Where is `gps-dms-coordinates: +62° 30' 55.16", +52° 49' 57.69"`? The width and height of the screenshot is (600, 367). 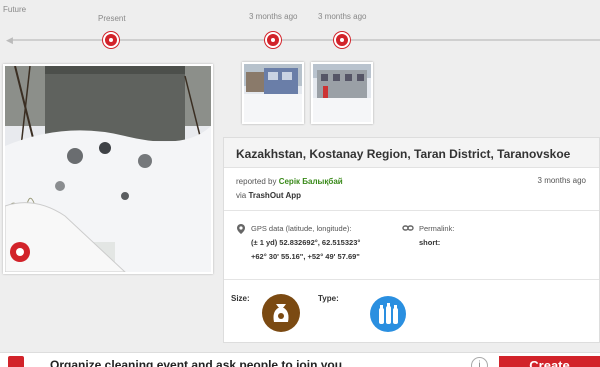 gps-dms-coordinates: +62° 30' 55.16", +52° 49' 57.69" is located at coordinates (305, 256).